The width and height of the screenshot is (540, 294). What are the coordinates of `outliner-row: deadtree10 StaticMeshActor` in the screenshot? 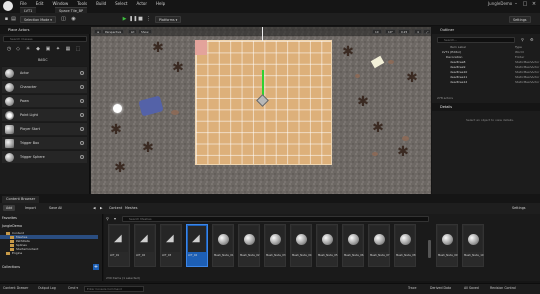 It's located at (486, 72).